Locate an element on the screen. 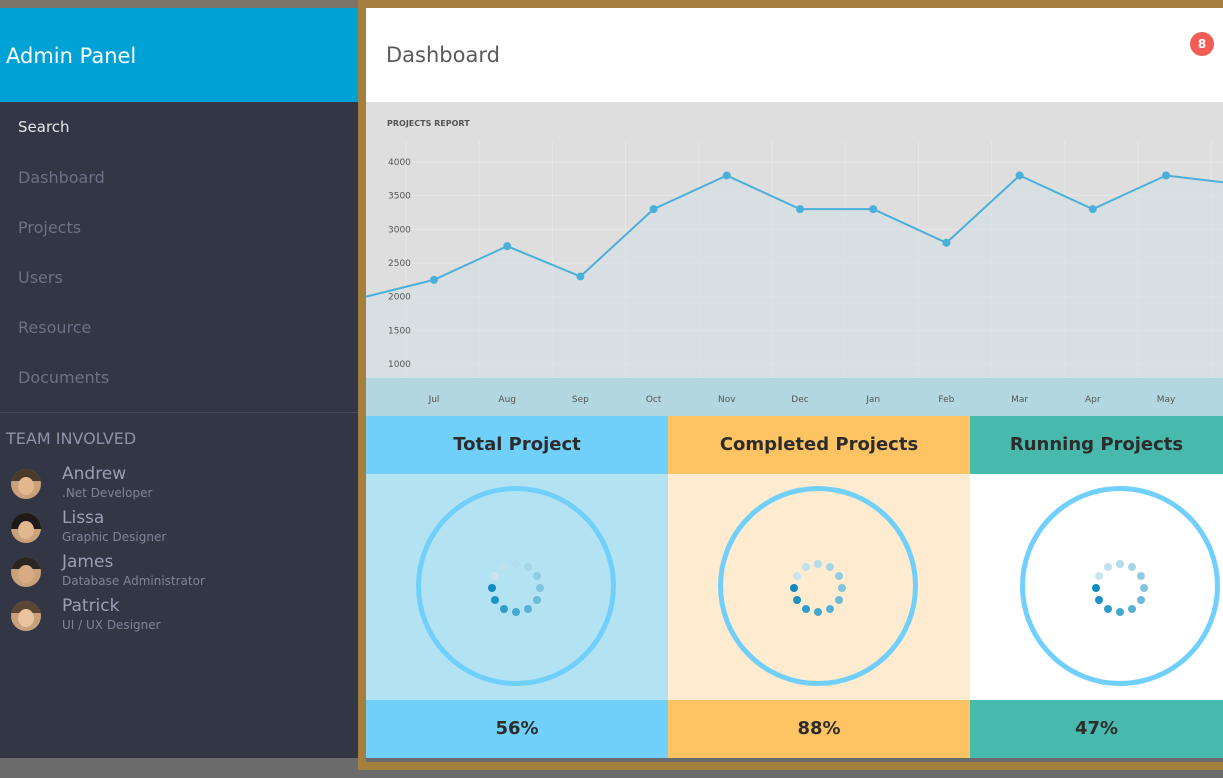 This screenshot has width=1223, height=778. chart-point-sep is located at coordinates (580, 276).